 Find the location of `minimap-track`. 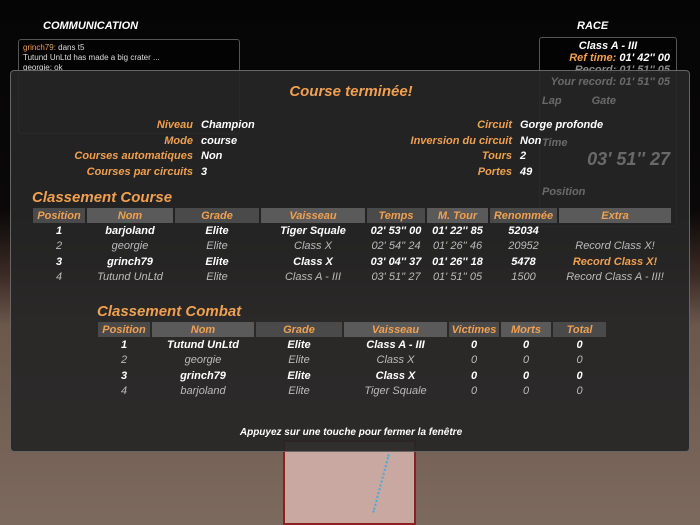

minimap-track is located at coordinates (383, 484).